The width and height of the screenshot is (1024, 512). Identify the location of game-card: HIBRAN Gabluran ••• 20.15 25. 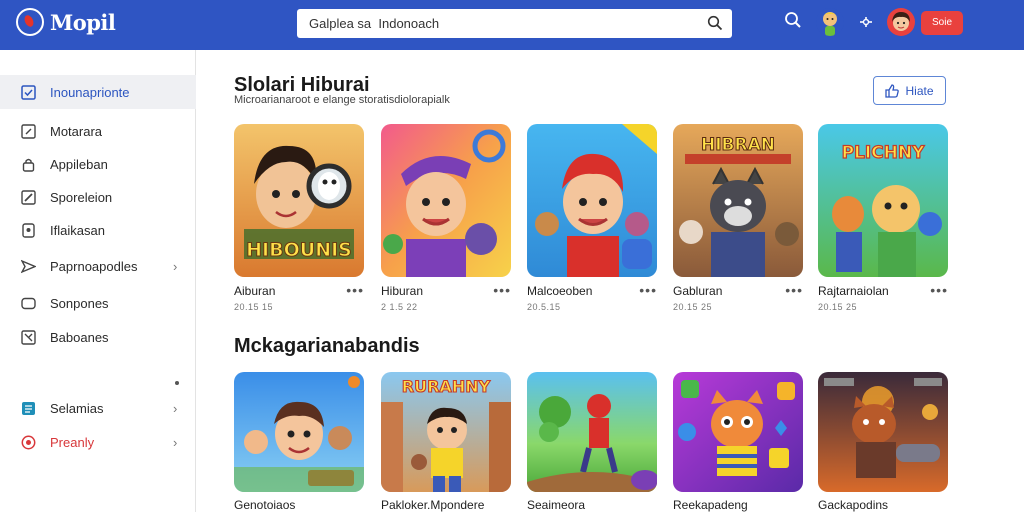
(738, 218).